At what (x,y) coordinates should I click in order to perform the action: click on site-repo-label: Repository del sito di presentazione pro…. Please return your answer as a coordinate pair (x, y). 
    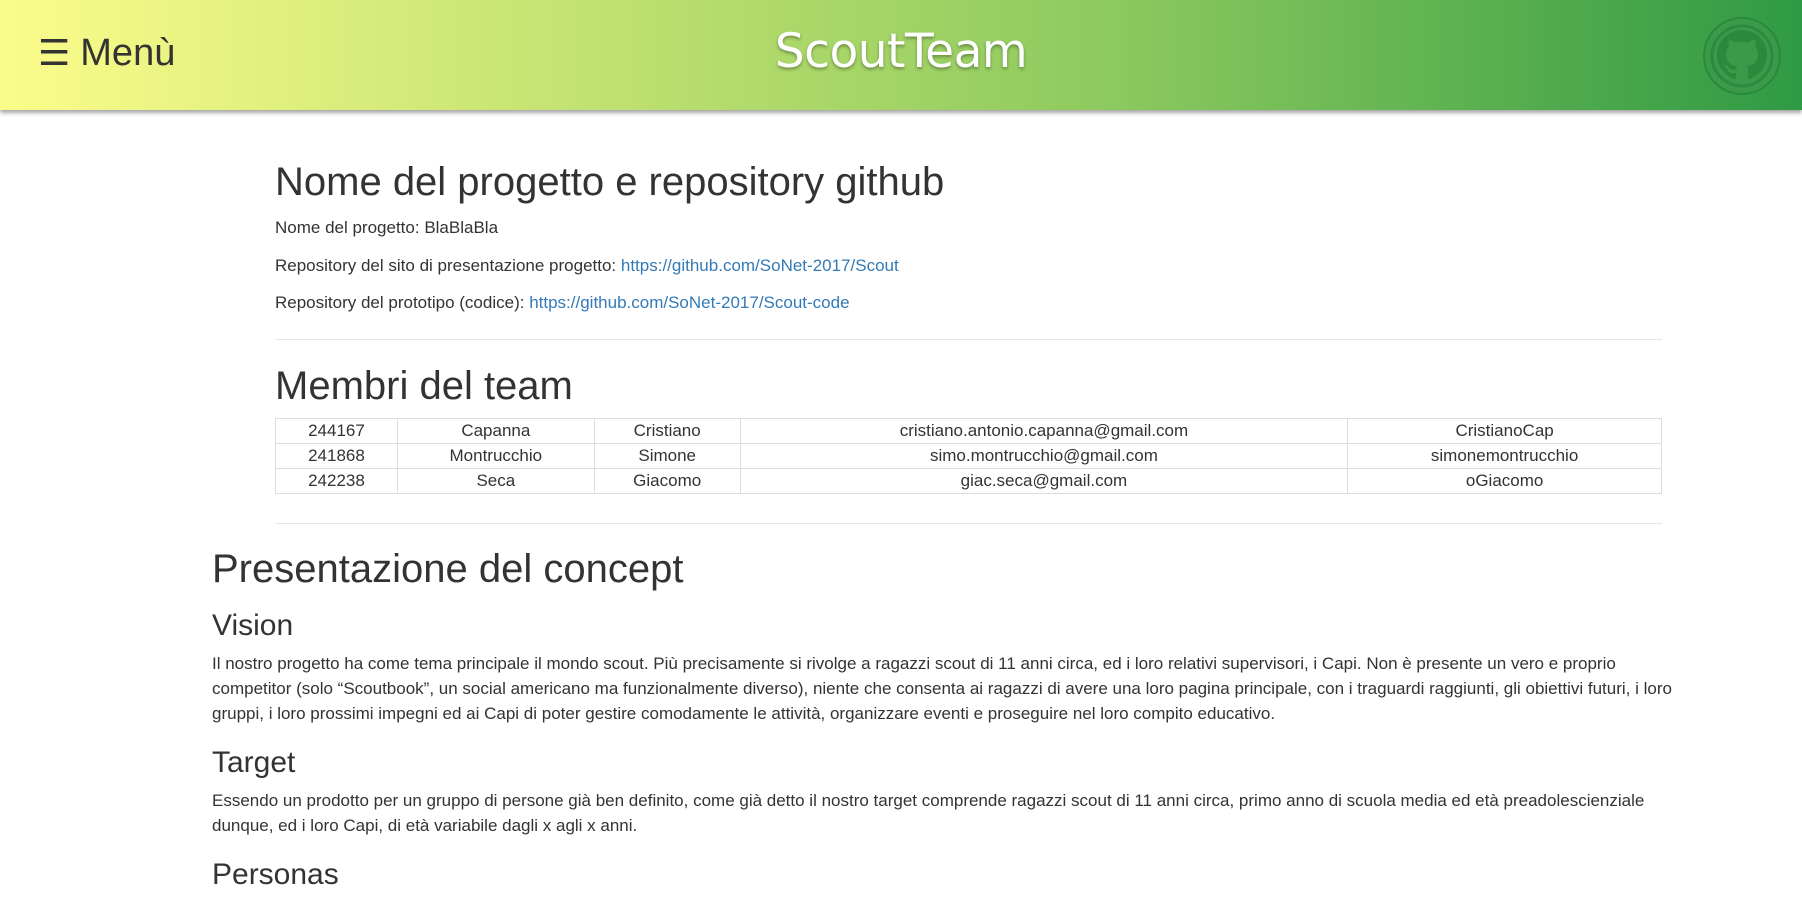
    Looking at the image, I should click on (448, 265).